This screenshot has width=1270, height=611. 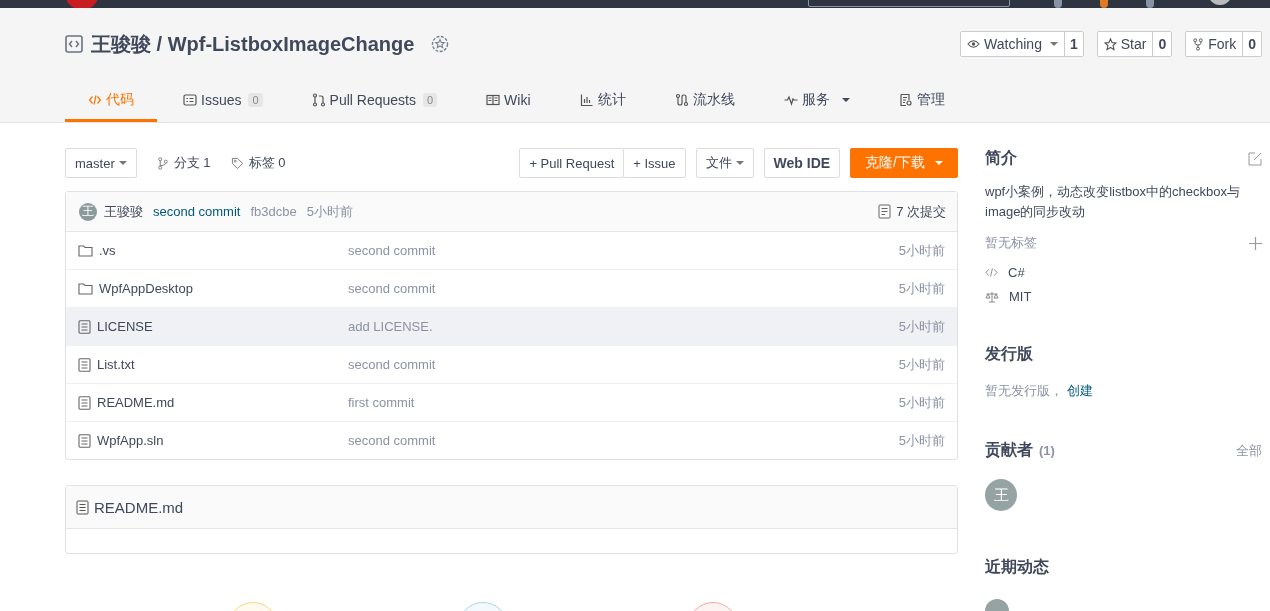 What do you see at coordinates (146, 288) in the screenshot?
I see `file-name-link: WpfAppDesktop` at bounding box center [146, 288].